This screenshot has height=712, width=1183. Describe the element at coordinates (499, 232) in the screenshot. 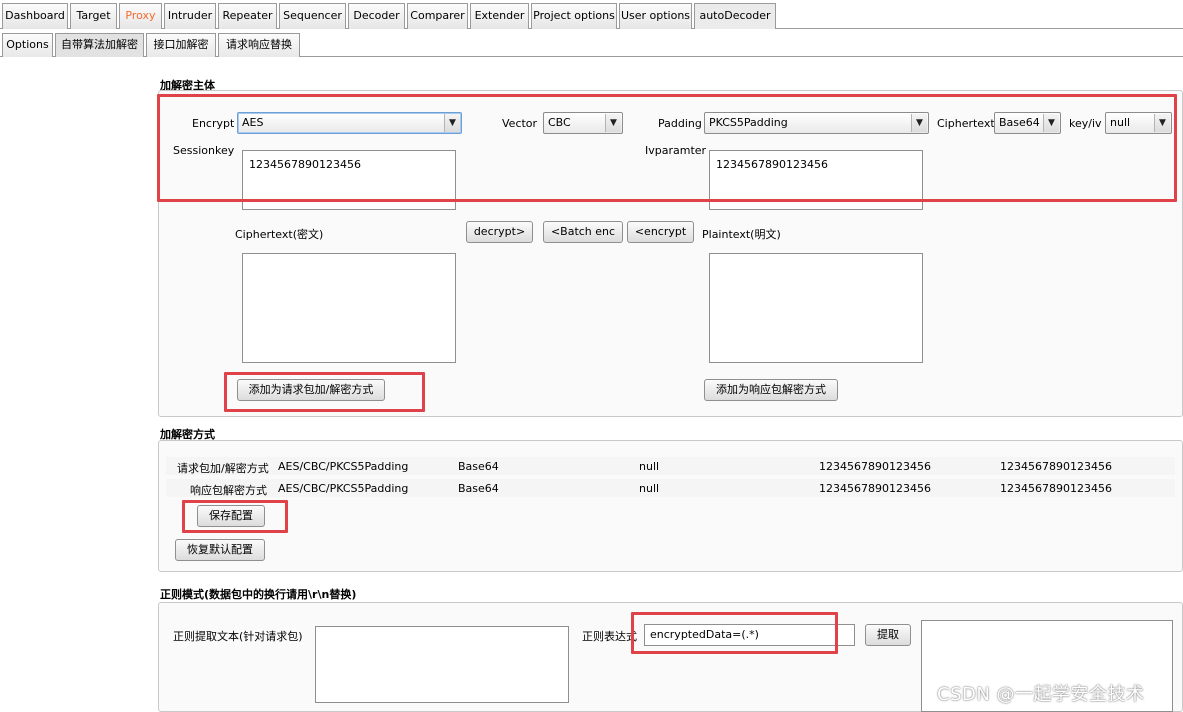

I see `decrypt-button: decrypt>` at that location.